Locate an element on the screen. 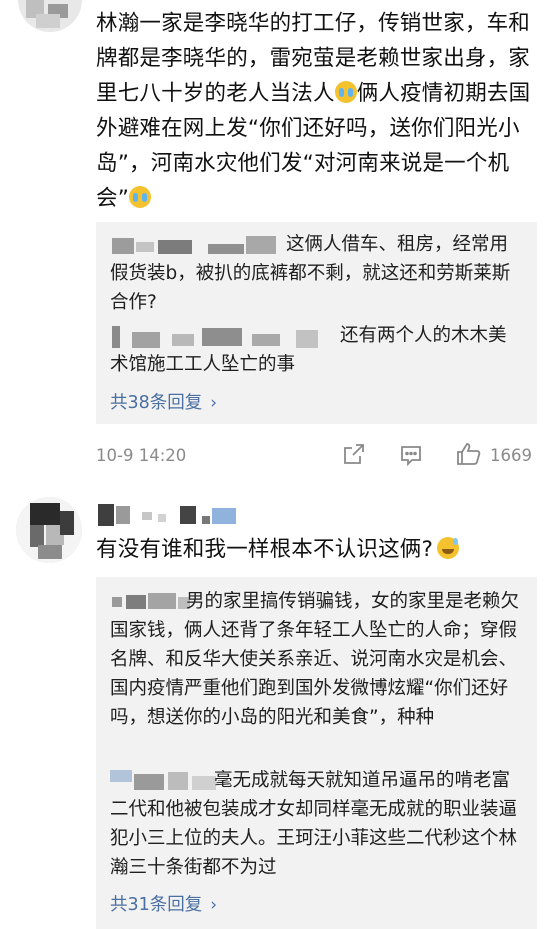 This screenshot has height=929, width=552. reply-text: 这俩人借车、租房，经常用假货装b，被扒的底裤都不剩，就这还和劳斯莱斯合作? is located at coordinates (310, 273).